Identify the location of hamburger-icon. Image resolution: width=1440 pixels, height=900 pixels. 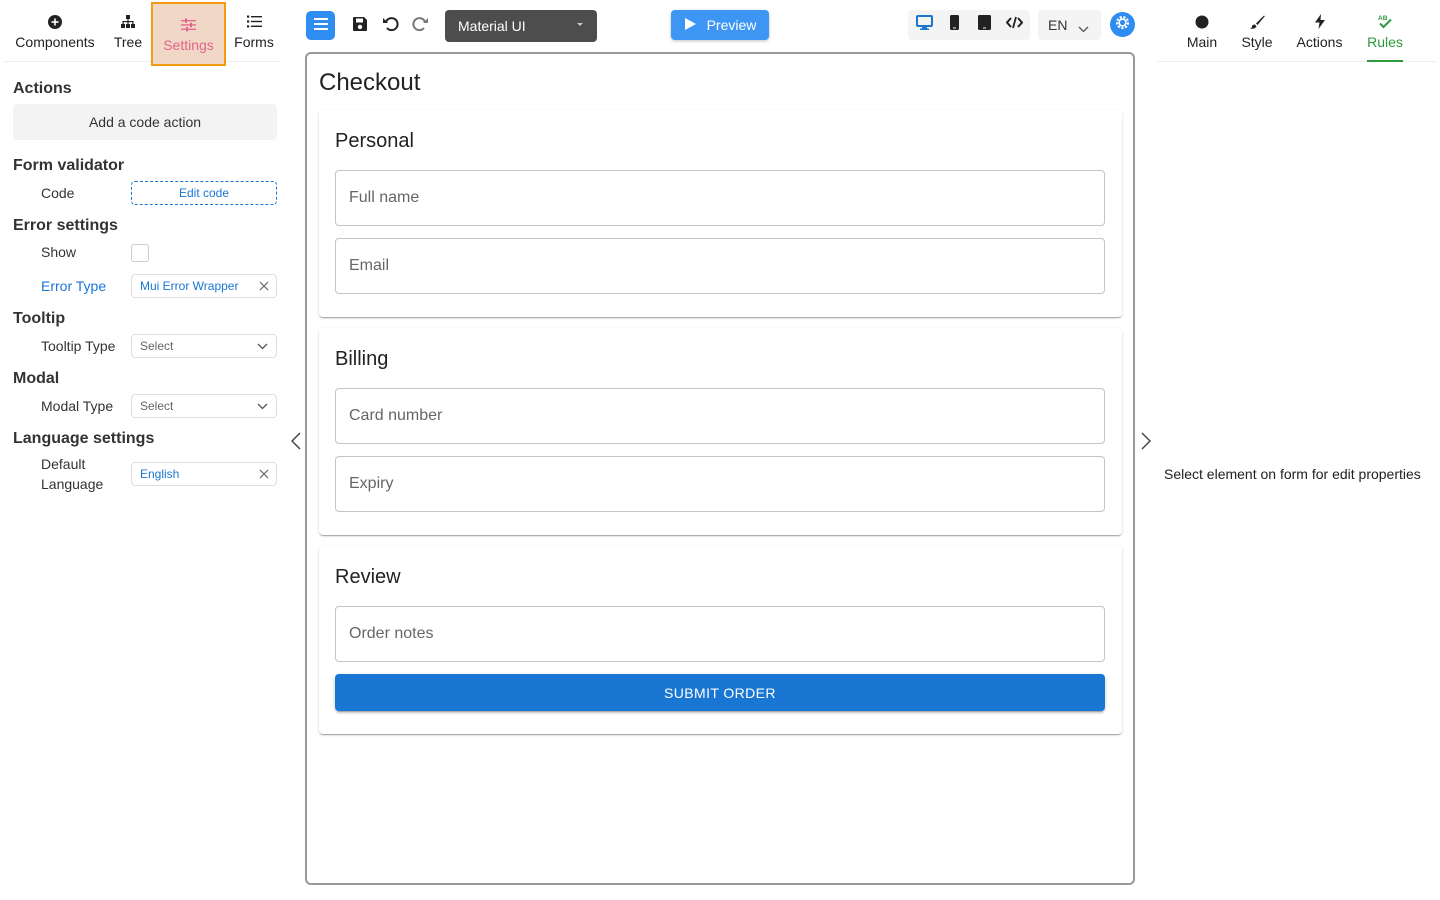
(320, 26).